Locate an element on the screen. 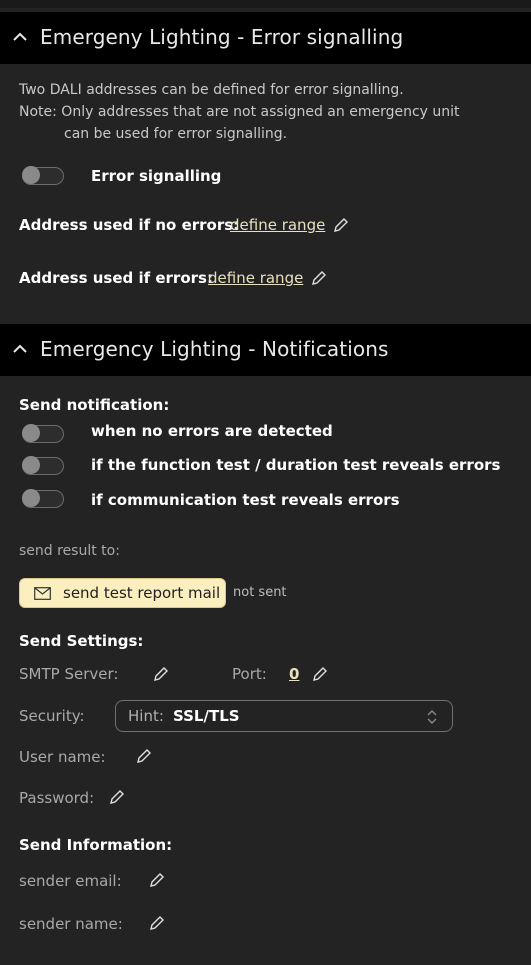 This screenshot has width=531, height=965. mail-status: not sent is located at coordinates (260, 592).